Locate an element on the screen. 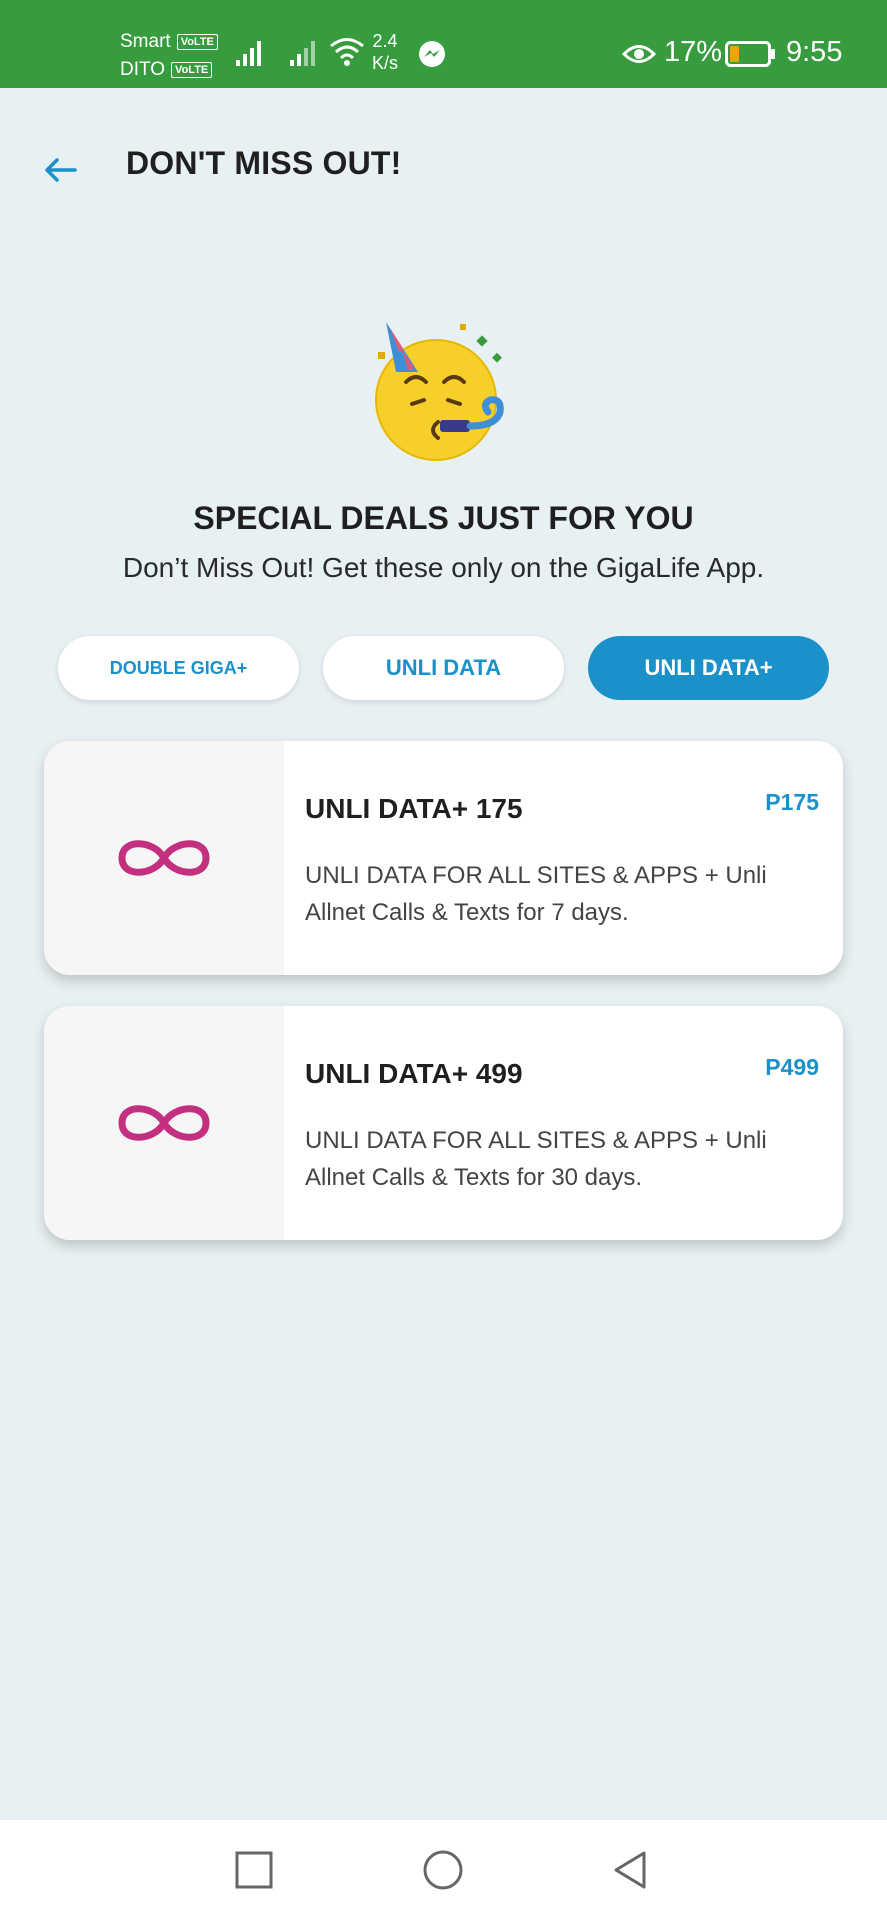 The height and width of the screenshot is (1920, 887). eye-icon is located at coordinates (639, 54).